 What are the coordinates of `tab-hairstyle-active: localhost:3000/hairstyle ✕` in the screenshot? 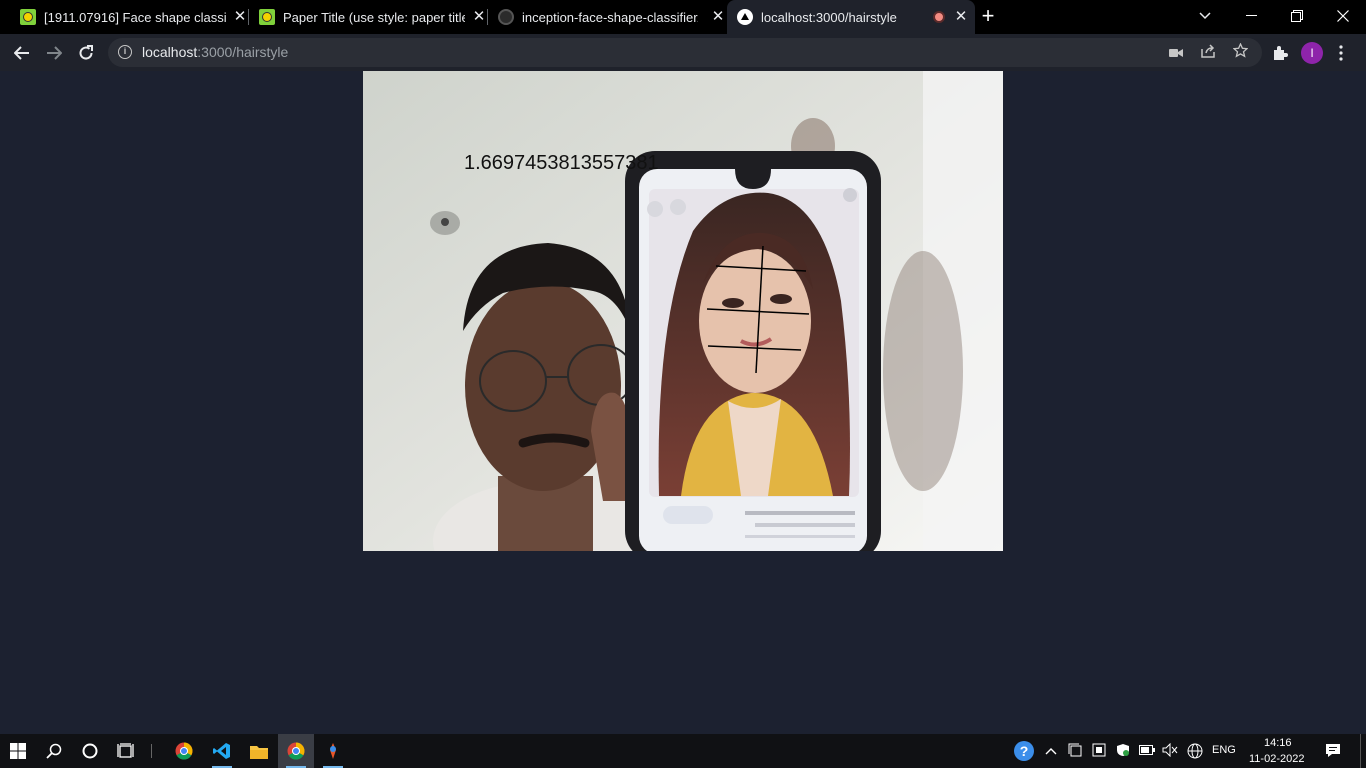 It's located at (851, 17).